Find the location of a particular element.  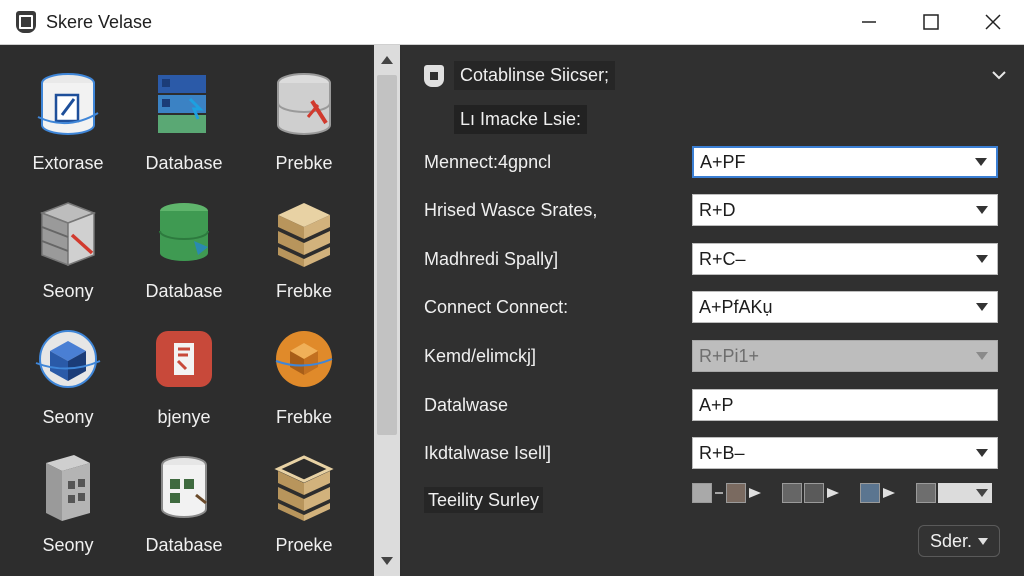

field-value: A+PfAKụ is located at coordinates (736, 306).